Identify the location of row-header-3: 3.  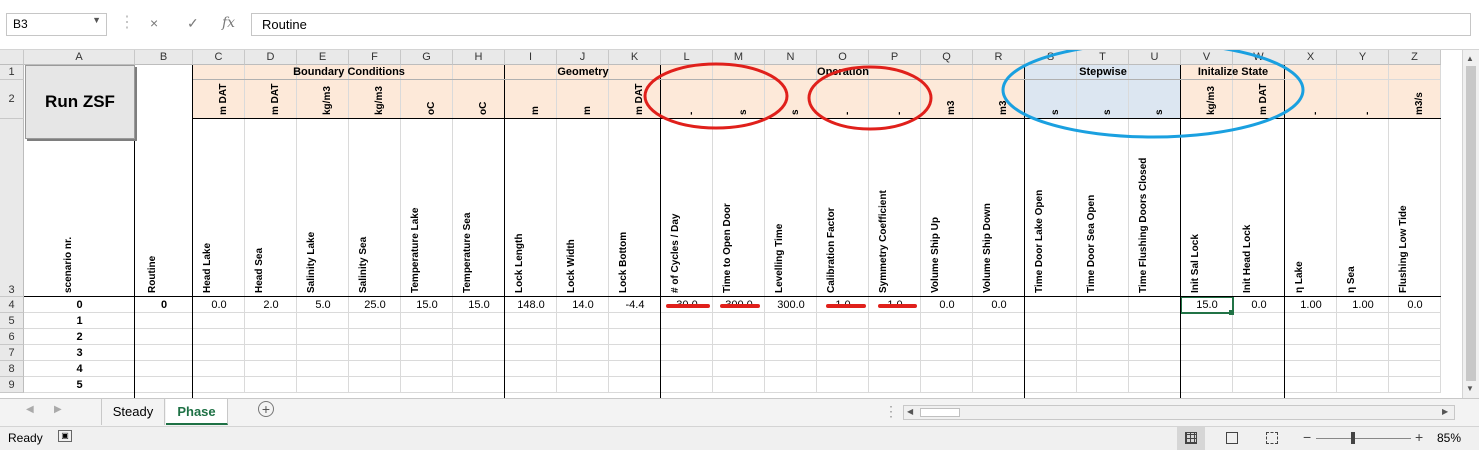
(12, 208).